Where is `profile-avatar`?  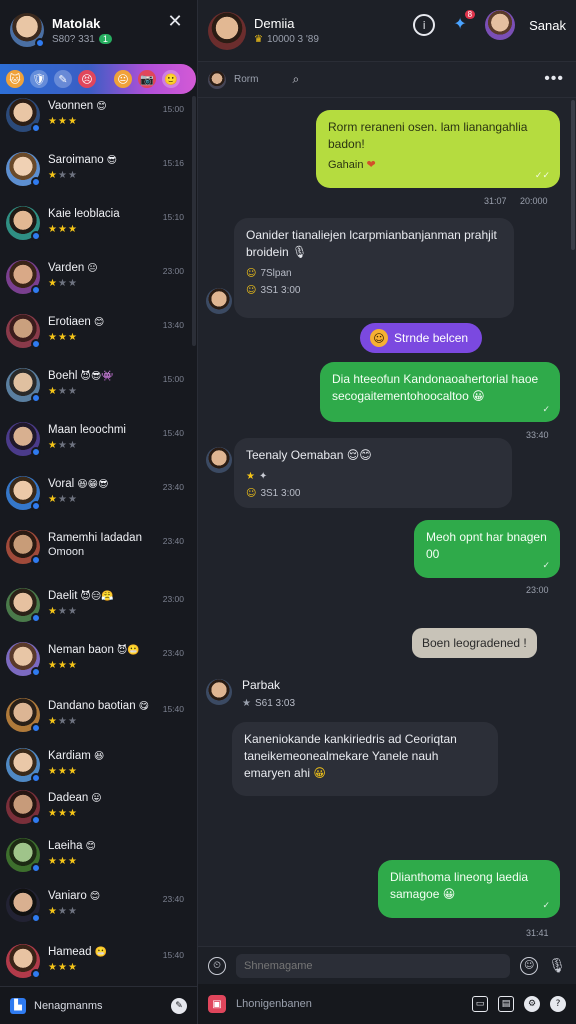 profile-avatar is located at coordinates (500, 25).